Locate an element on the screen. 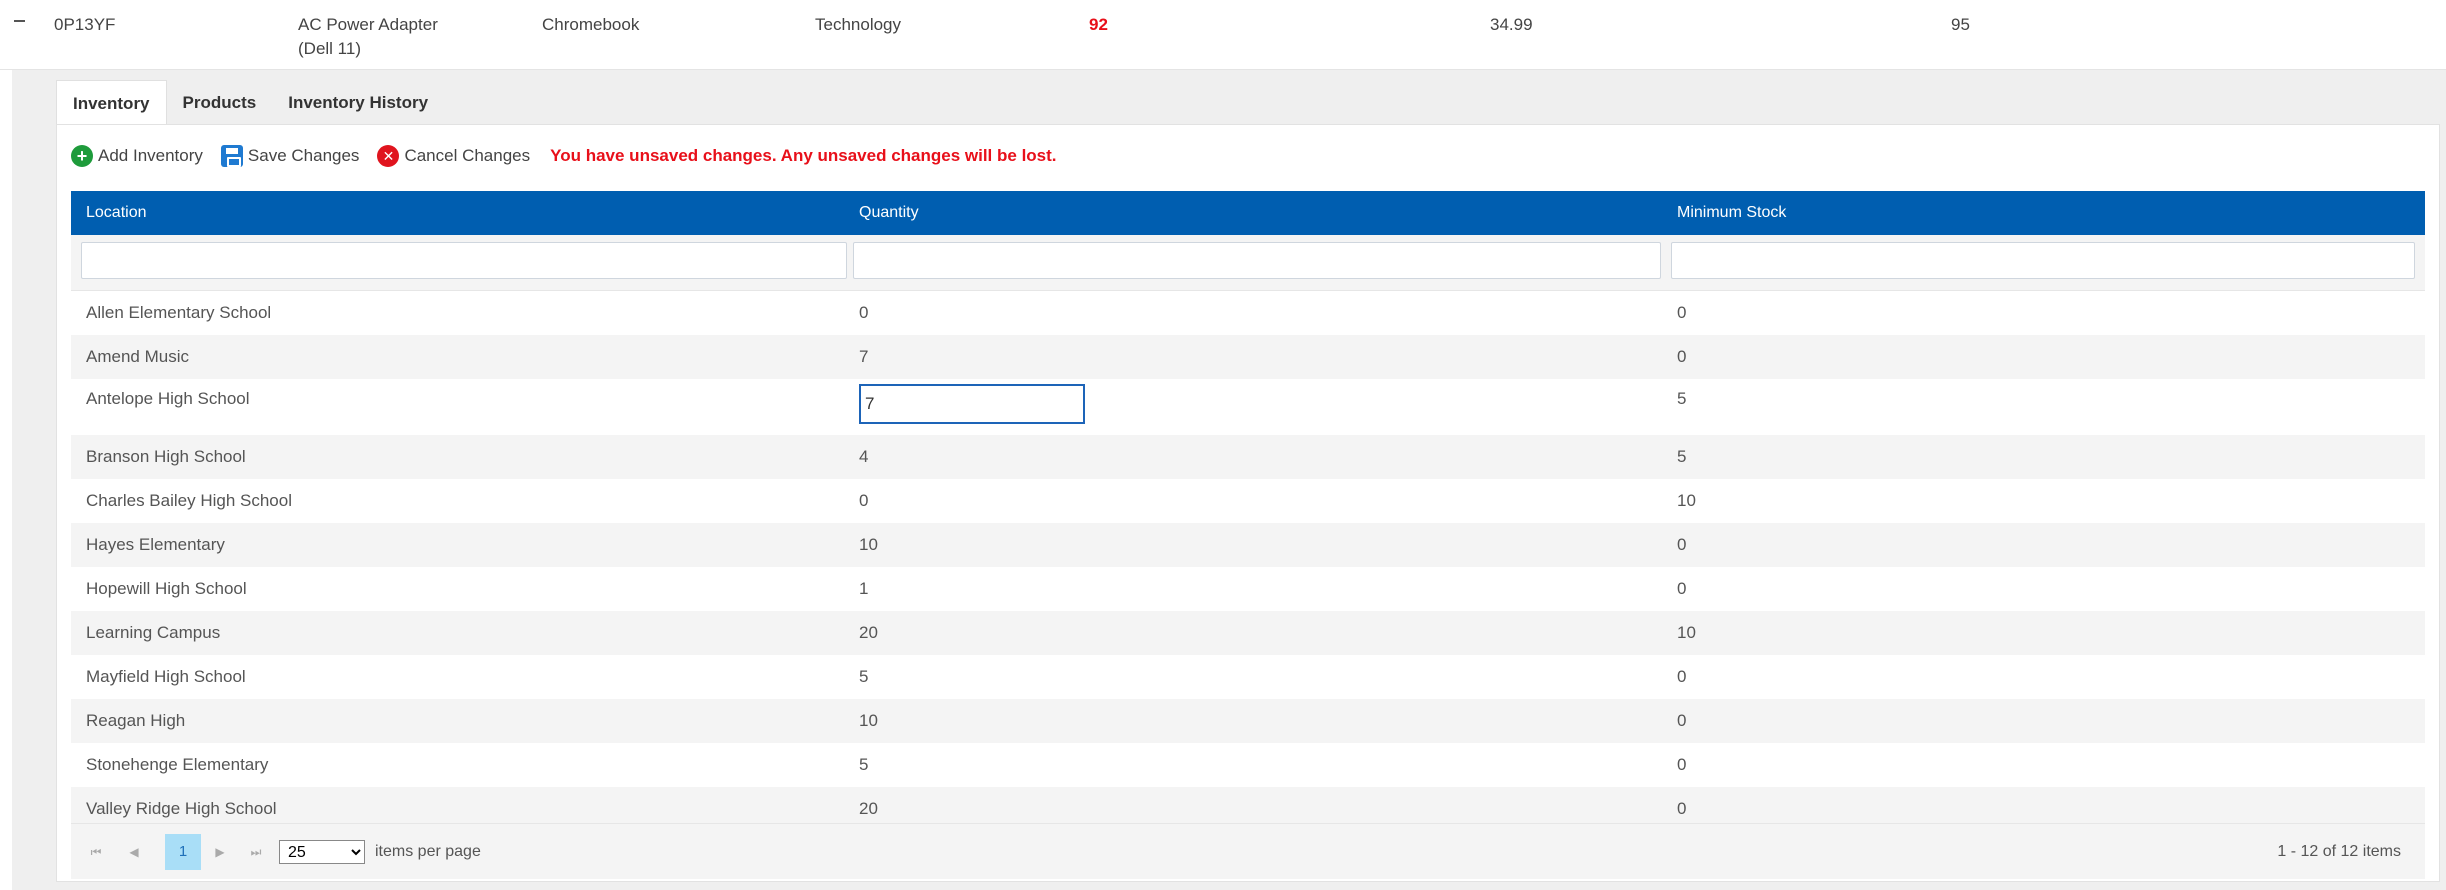  collapse-icon is located at coordinates (21, 22).